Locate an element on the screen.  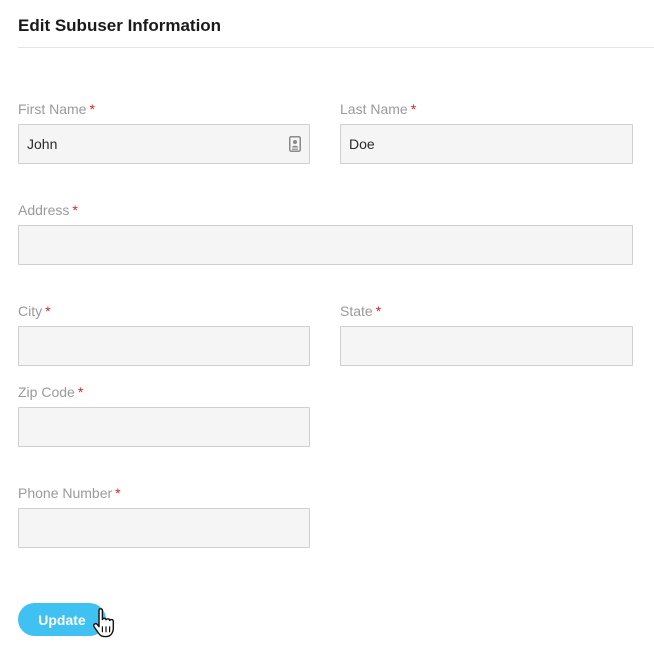
phone-number-label: Phone Number * is located at coordinates (69, 493).